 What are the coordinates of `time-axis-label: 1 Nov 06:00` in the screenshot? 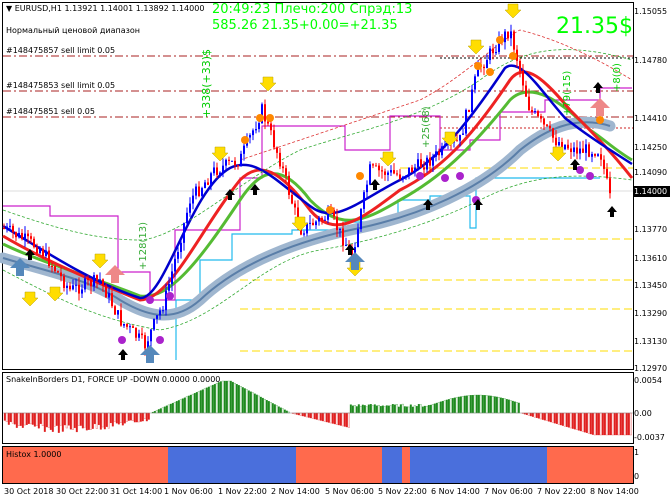 It's located at (188, 491).